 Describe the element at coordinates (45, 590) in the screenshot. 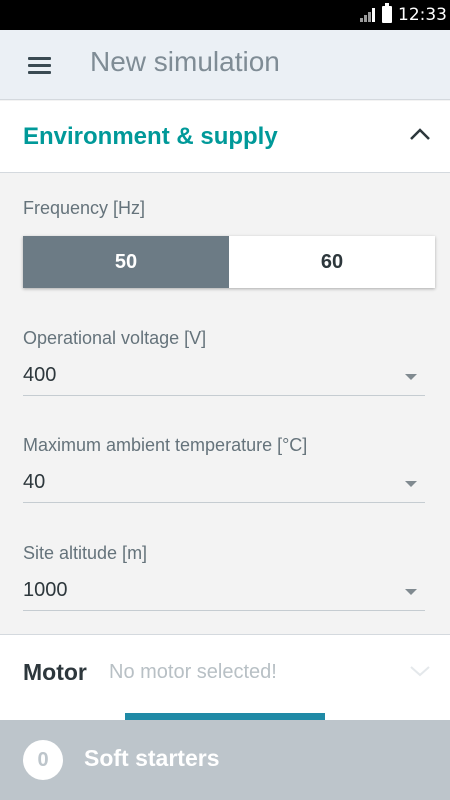

I see `altitude-value: 1000` at that location.